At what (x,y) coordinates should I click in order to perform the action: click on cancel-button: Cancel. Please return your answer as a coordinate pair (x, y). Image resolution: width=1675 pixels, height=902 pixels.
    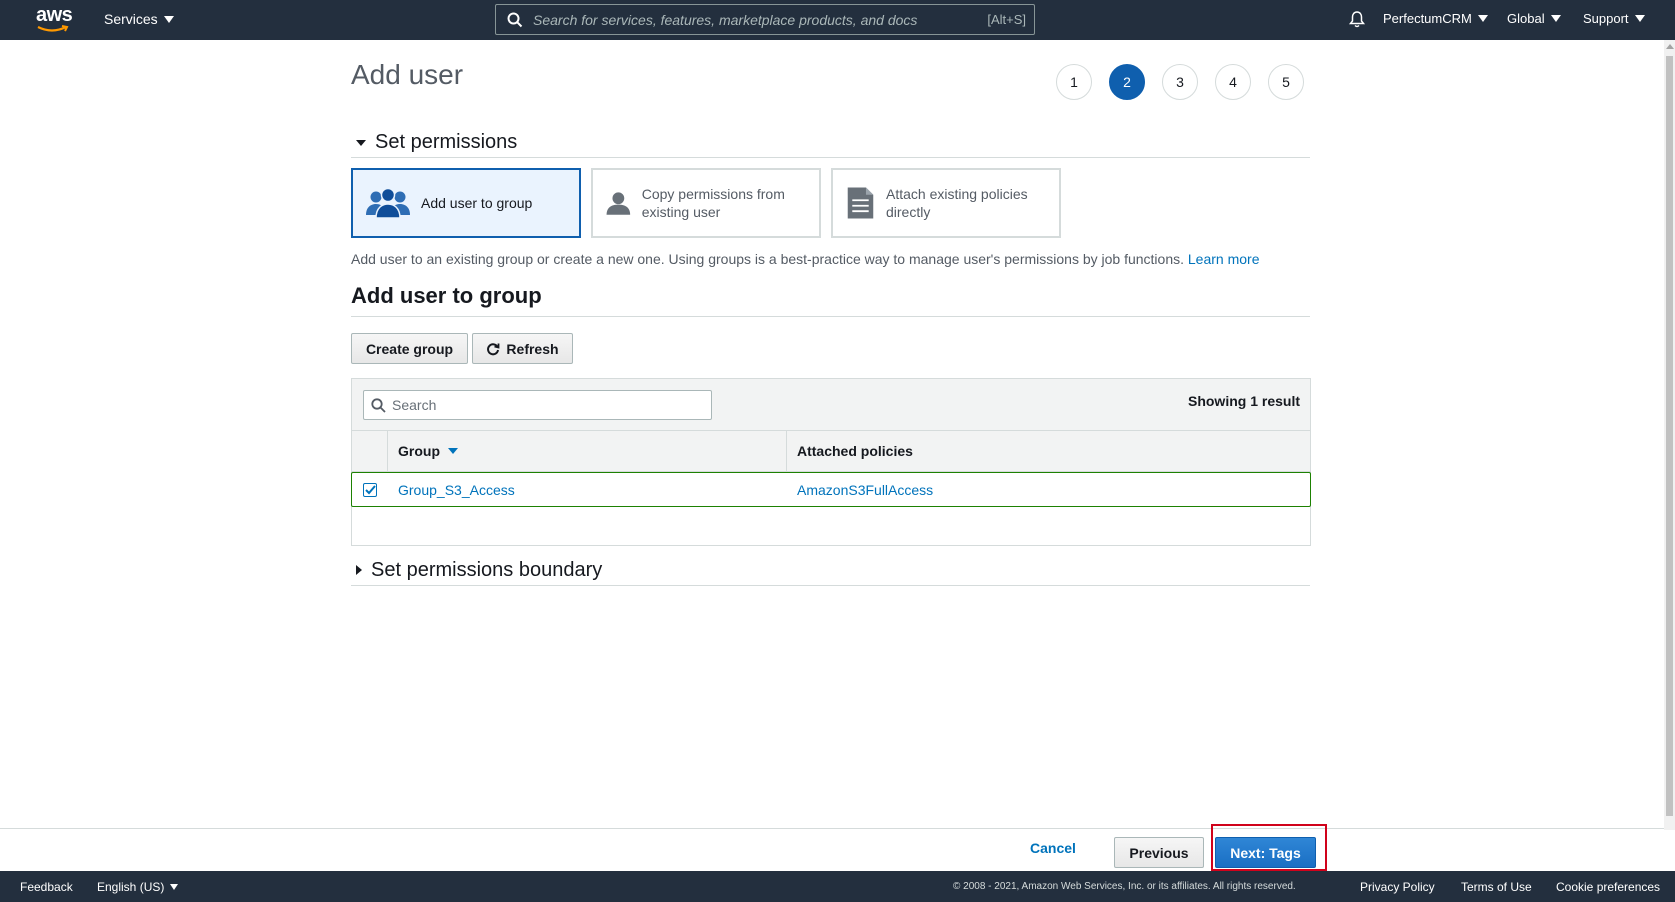
    Looking at the image, I should click on (1053, 848).